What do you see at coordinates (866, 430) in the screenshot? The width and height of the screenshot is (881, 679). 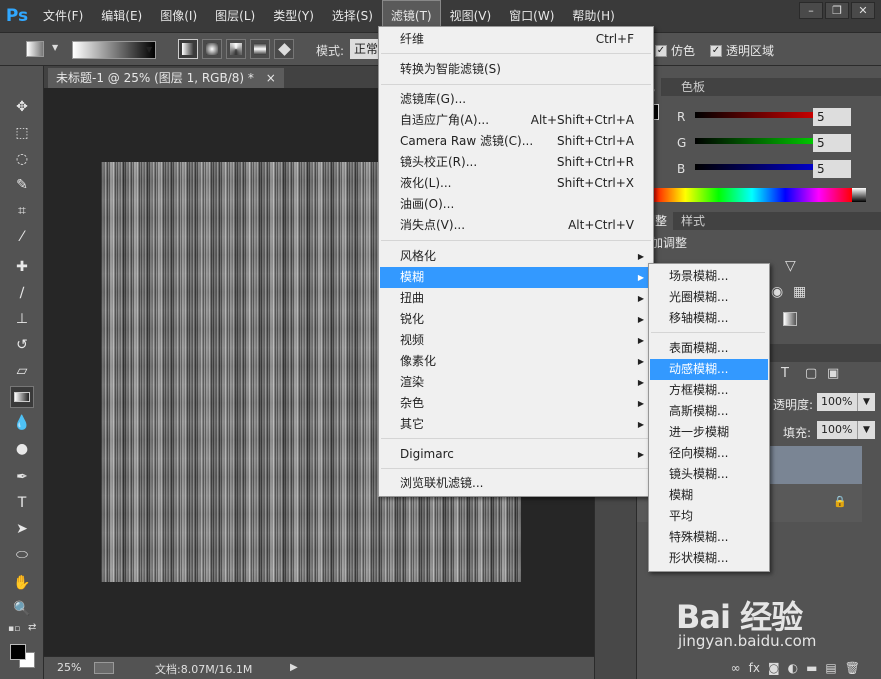 I see `fill-dropdown-icon: ▼` at bounding box center [866, 430].